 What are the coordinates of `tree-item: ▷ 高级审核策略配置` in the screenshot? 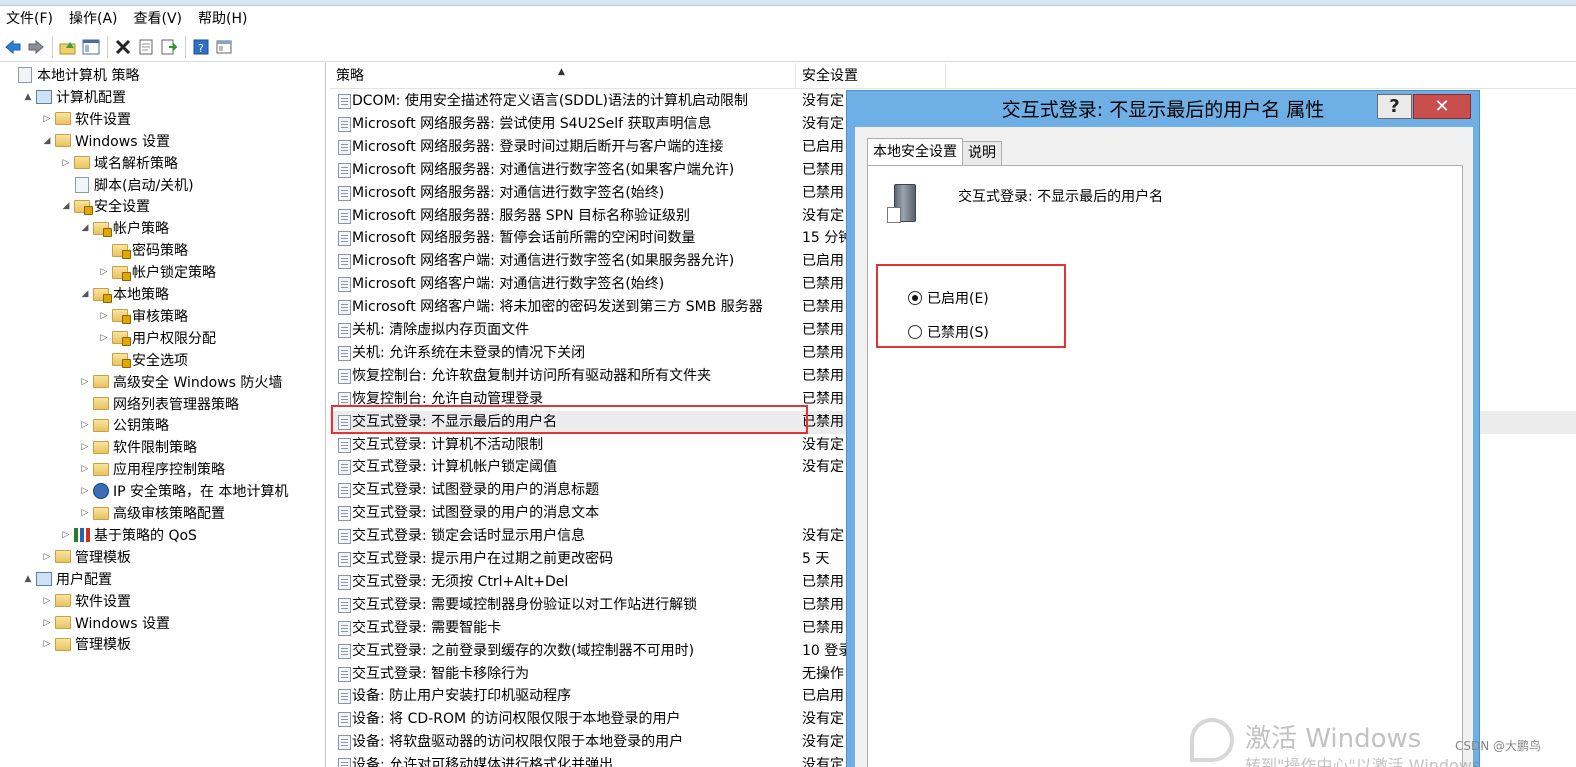 It's located at (151, 513).